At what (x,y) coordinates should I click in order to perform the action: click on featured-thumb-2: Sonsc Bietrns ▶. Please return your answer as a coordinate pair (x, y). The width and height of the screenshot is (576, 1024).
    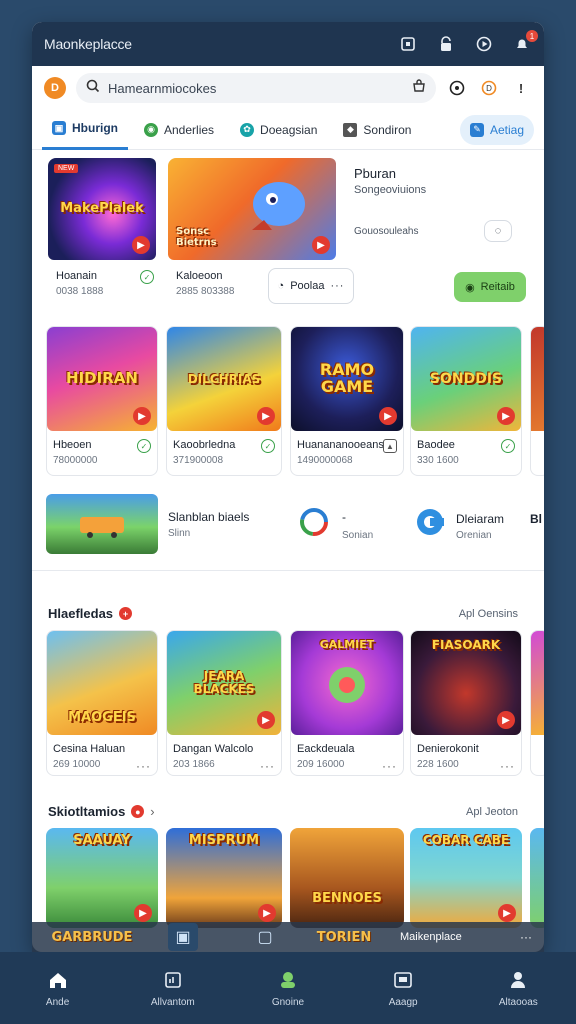
    Looking at the image, I should click on (252, 209).